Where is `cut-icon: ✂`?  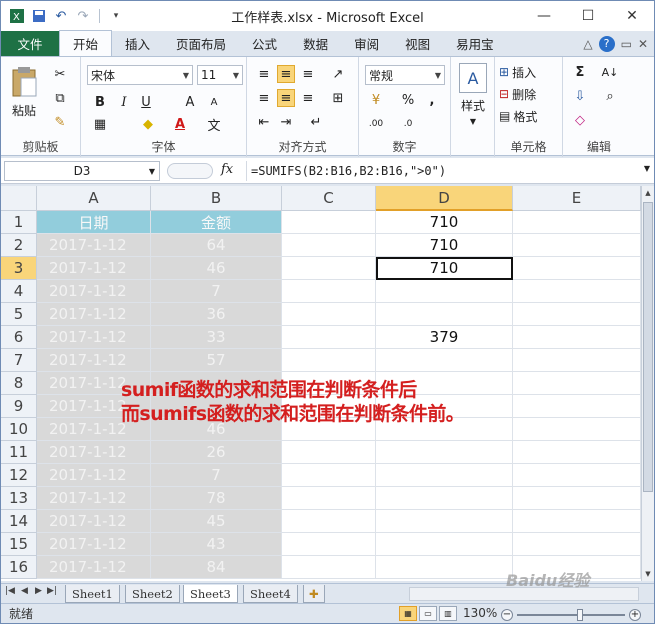 cut-icon: ✂ is located at coordinates (60, 74).